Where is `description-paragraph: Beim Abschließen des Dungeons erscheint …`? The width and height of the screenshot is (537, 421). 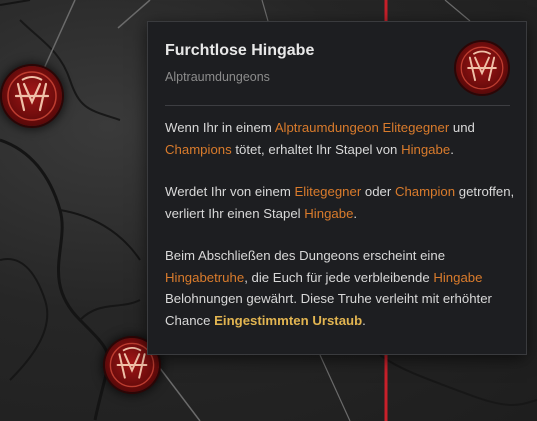 description-paragraph: Beim Abschließen des Dungeons erscheint … is located at coordinates (340, 288).